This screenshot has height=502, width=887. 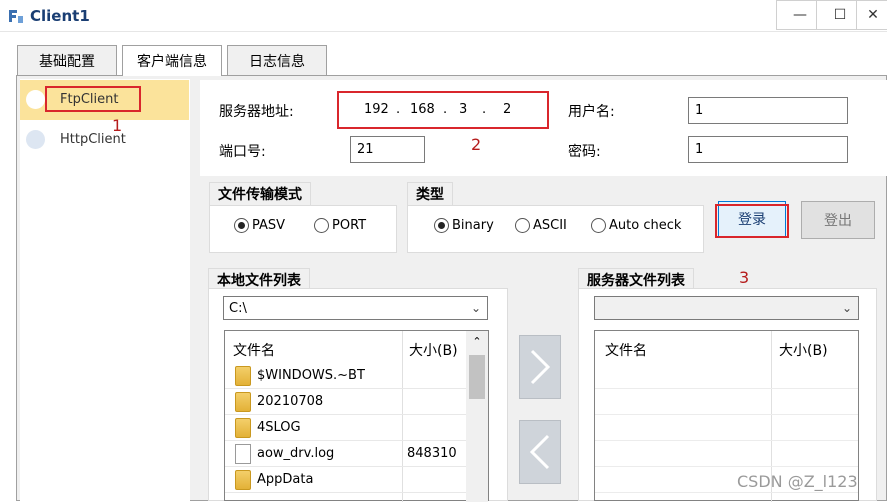 I want to click on server-path-select: ⌄, so click(x=726, y=308).